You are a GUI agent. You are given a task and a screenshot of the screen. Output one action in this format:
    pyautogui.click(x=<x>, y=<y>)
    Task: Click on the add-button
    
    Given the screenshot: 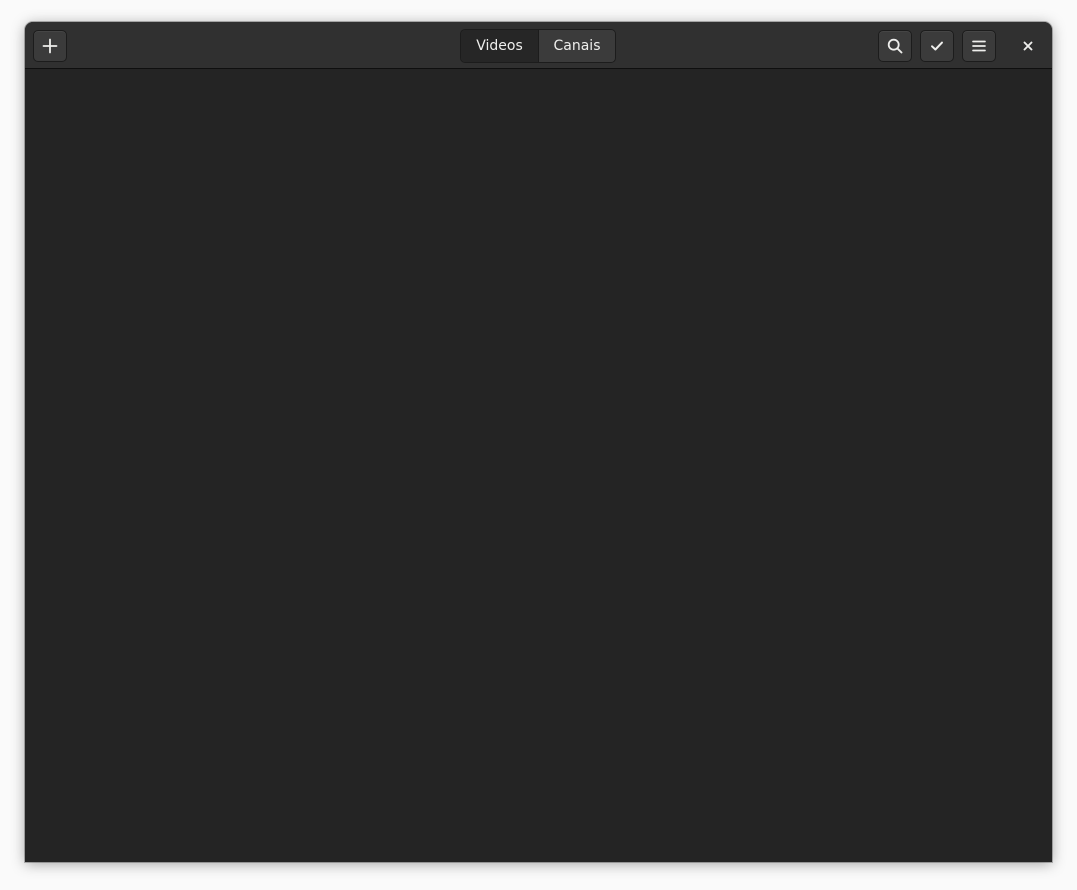 What is the action you would take?
    pyautogui.click(x=50, y=46)
    